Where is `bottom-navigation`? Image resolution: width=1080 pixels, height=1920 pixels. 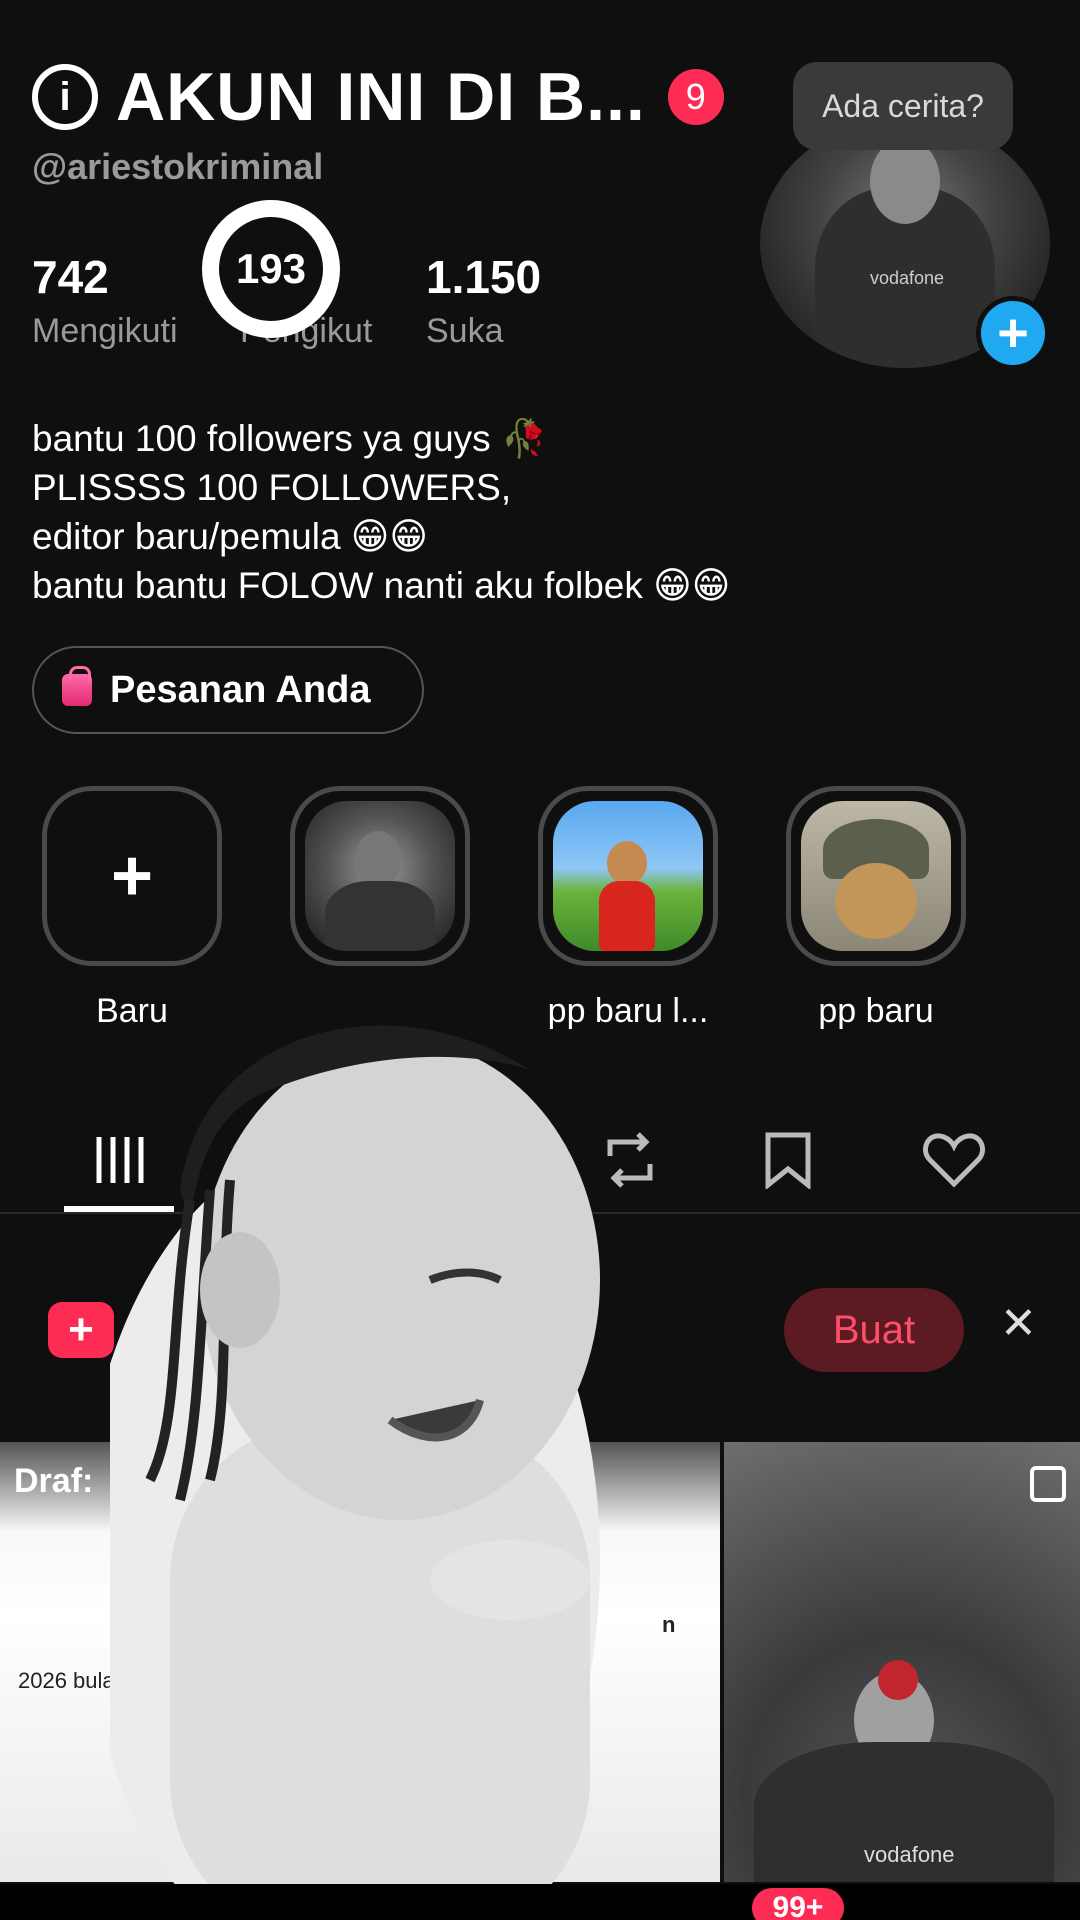 bottom-navigation is located at coordinates (540, 1902).